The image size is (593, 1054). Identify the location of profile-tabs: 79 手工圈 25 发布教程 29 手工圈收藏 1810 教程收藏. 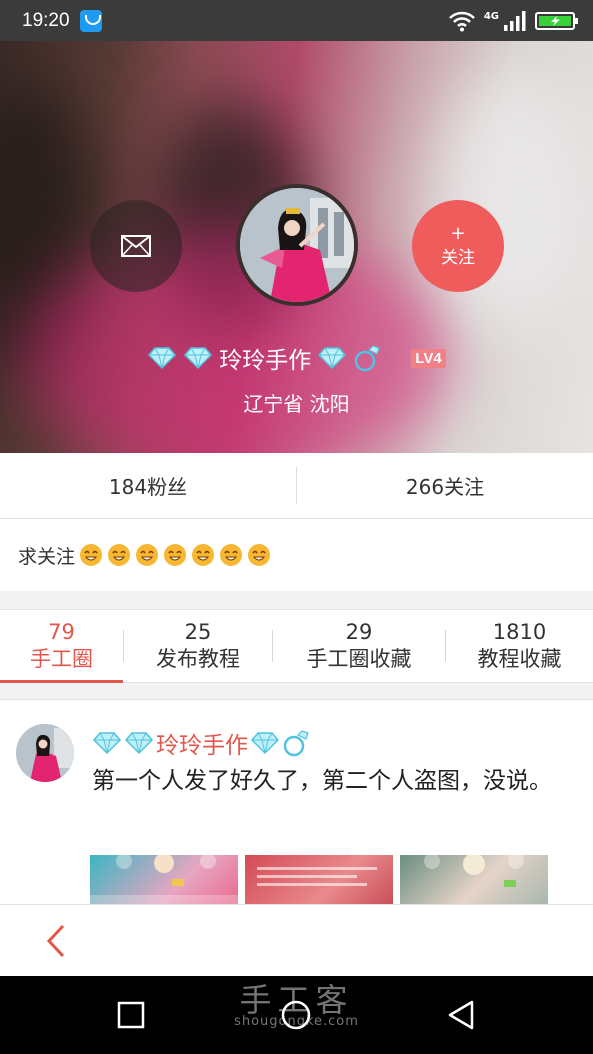
(296, 646).